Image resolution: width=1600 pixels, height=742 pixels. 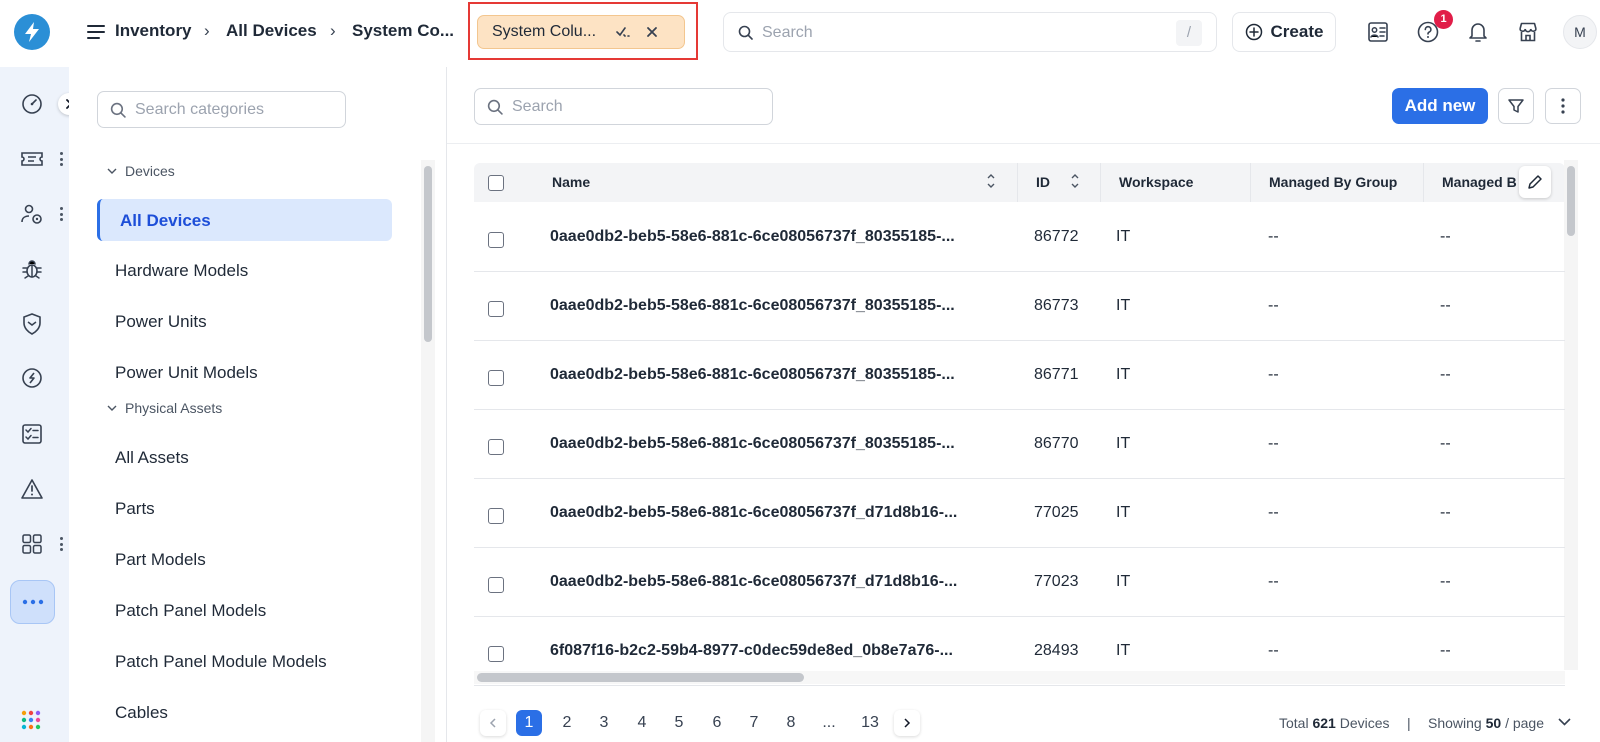 I want to click on search-shortcut-key: /, so click(x=1189, y=33).